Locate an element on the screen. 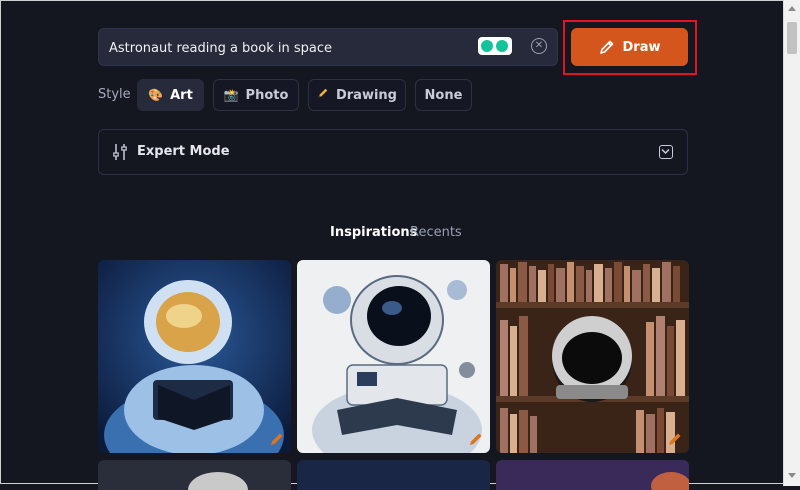 The height and width of the screenshot is (490, 800). expert-mode-label: Expert Mode is located at coordinates (183, 151).